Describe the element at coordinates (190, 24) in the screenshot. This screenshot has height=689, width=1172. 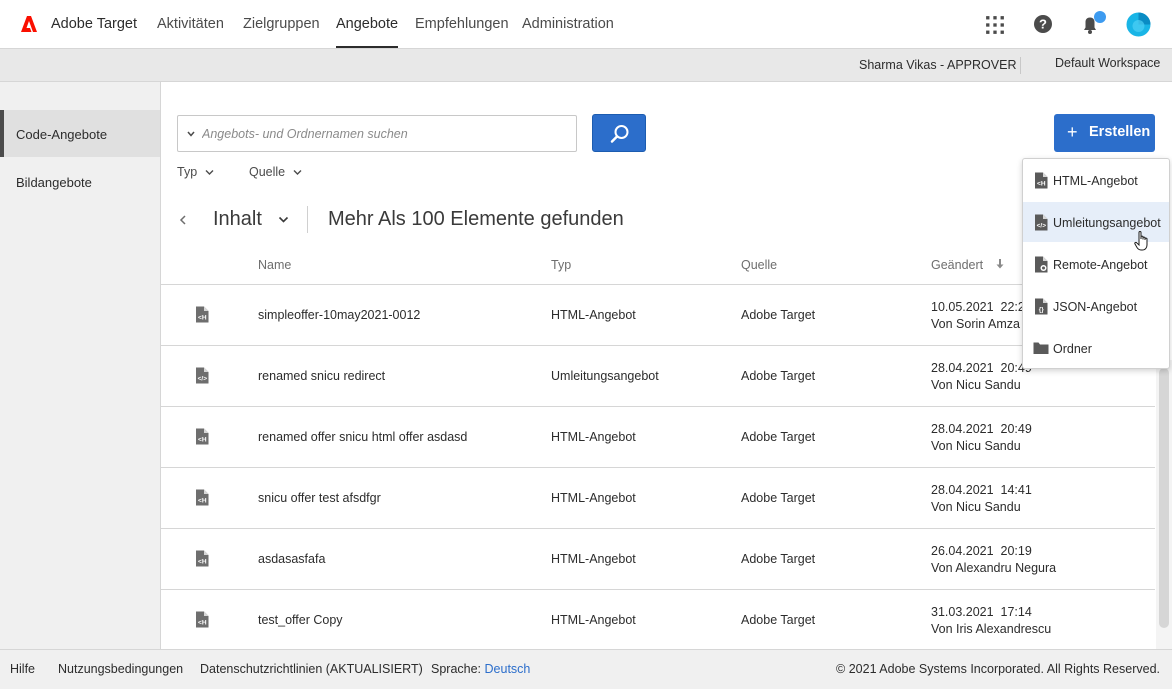
I see `nav-aktivitaeten: Aktivitäten` at that location.